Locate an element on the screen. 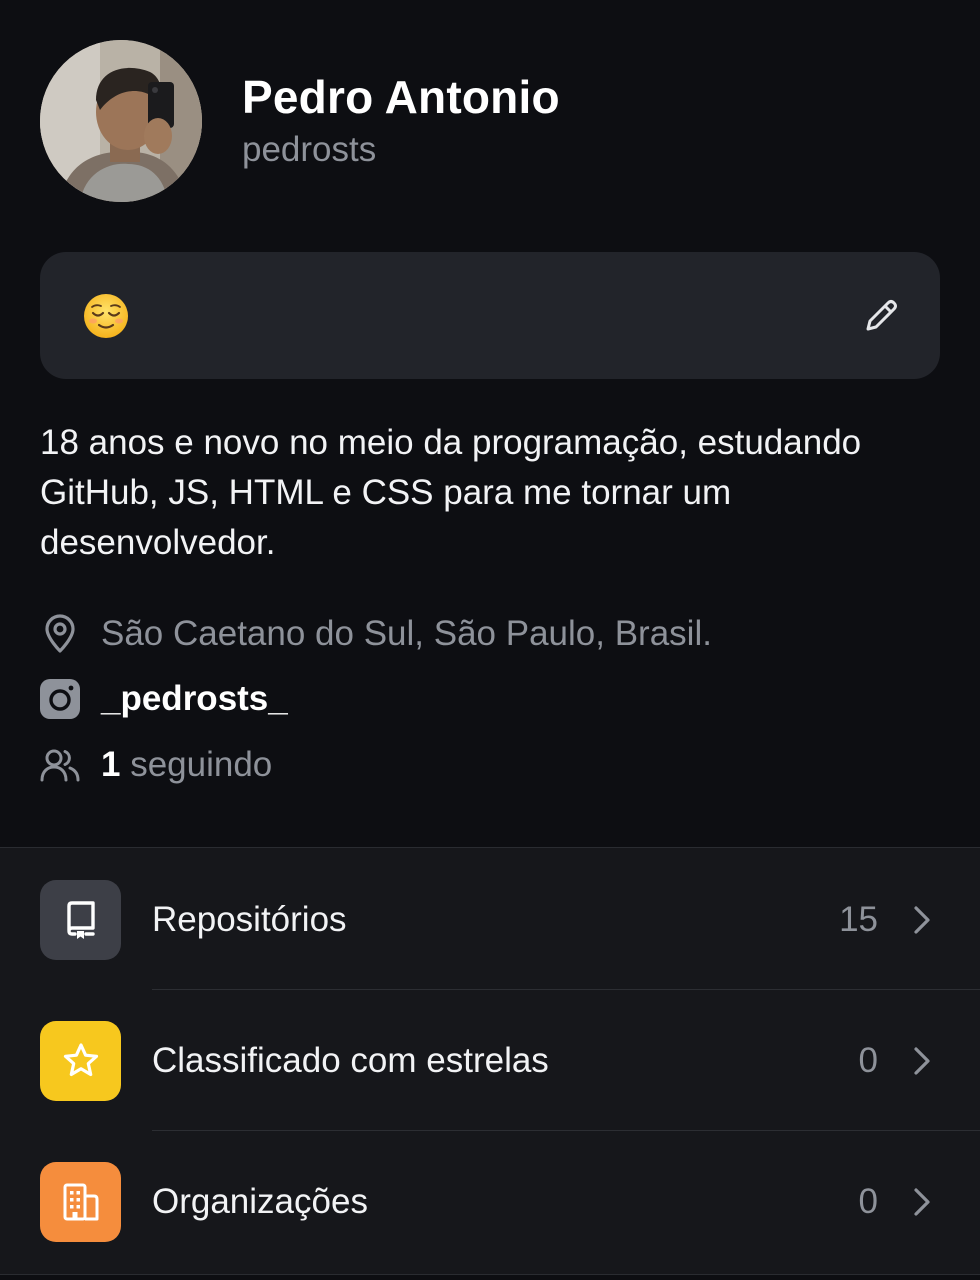  avatar is located at coordinates (121, 121).